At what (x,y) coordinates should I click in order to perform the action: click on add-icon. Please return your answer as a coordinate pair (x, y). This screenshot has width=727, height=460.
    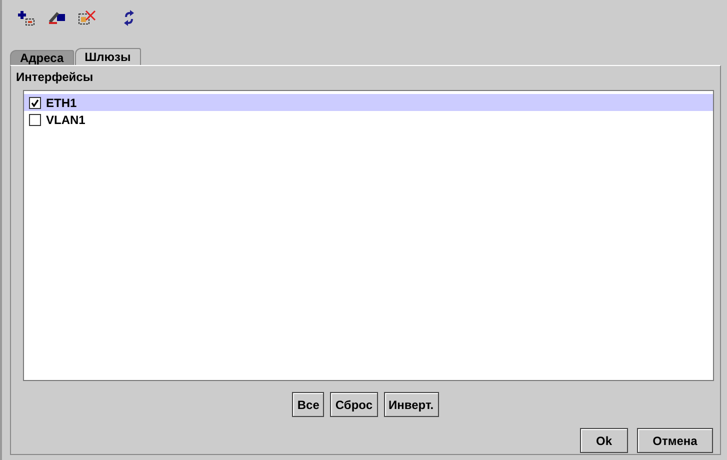
    Looking at the image, I should click on (27, 18).